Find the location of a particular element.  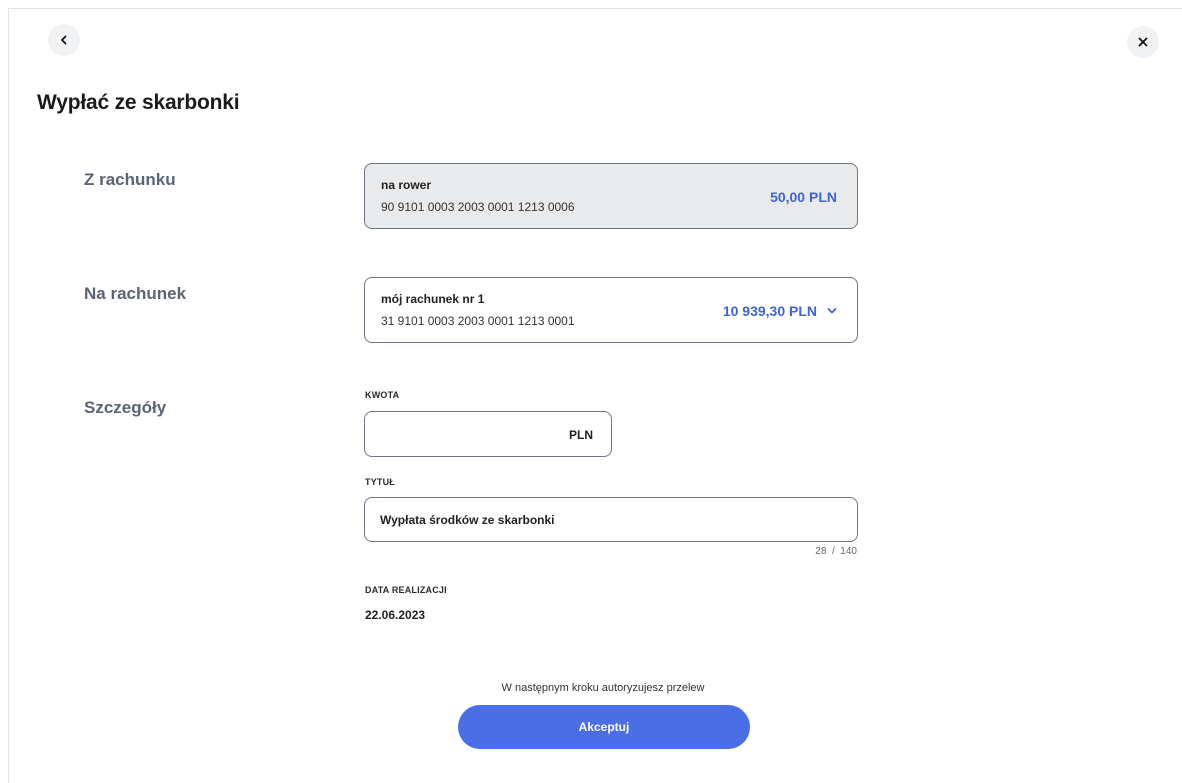

amount-field: PLN is located at coordinates (488, 434).